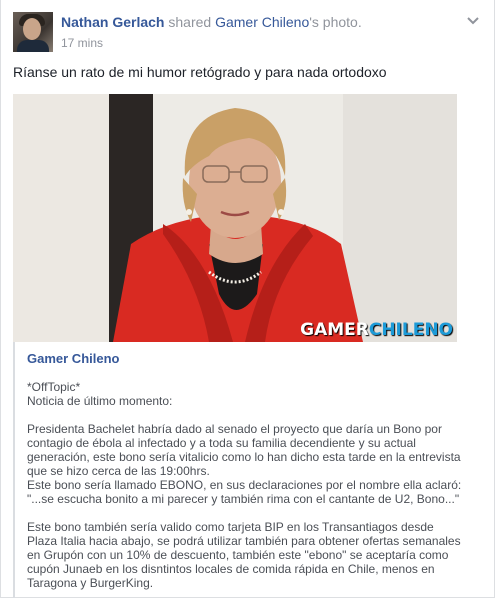  Describe the element at coordinates (256, 43) in the screenshot. I see `timestamp: 17 mins` at that location.